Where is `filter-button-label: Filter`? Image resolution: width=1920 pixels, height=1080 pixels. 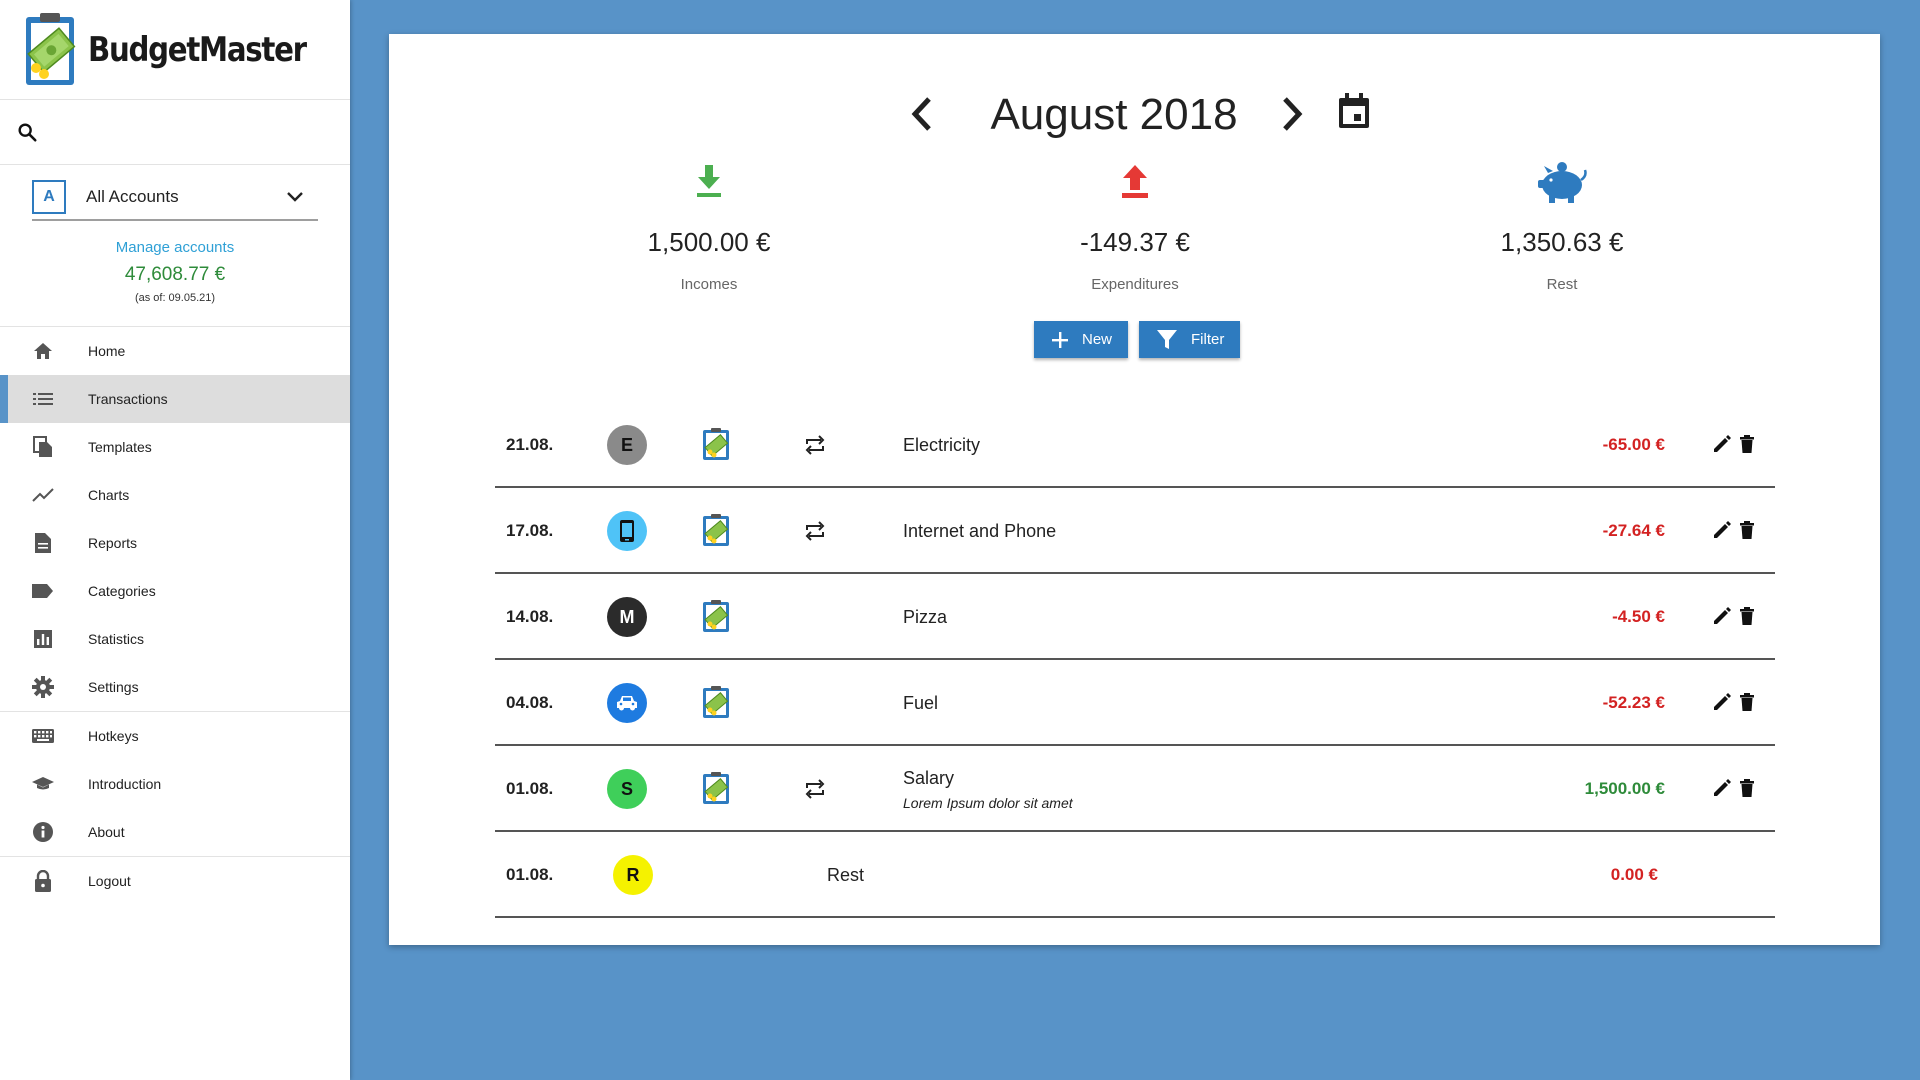 filter-button-label: Filter is located at coordinates (1208, 339).